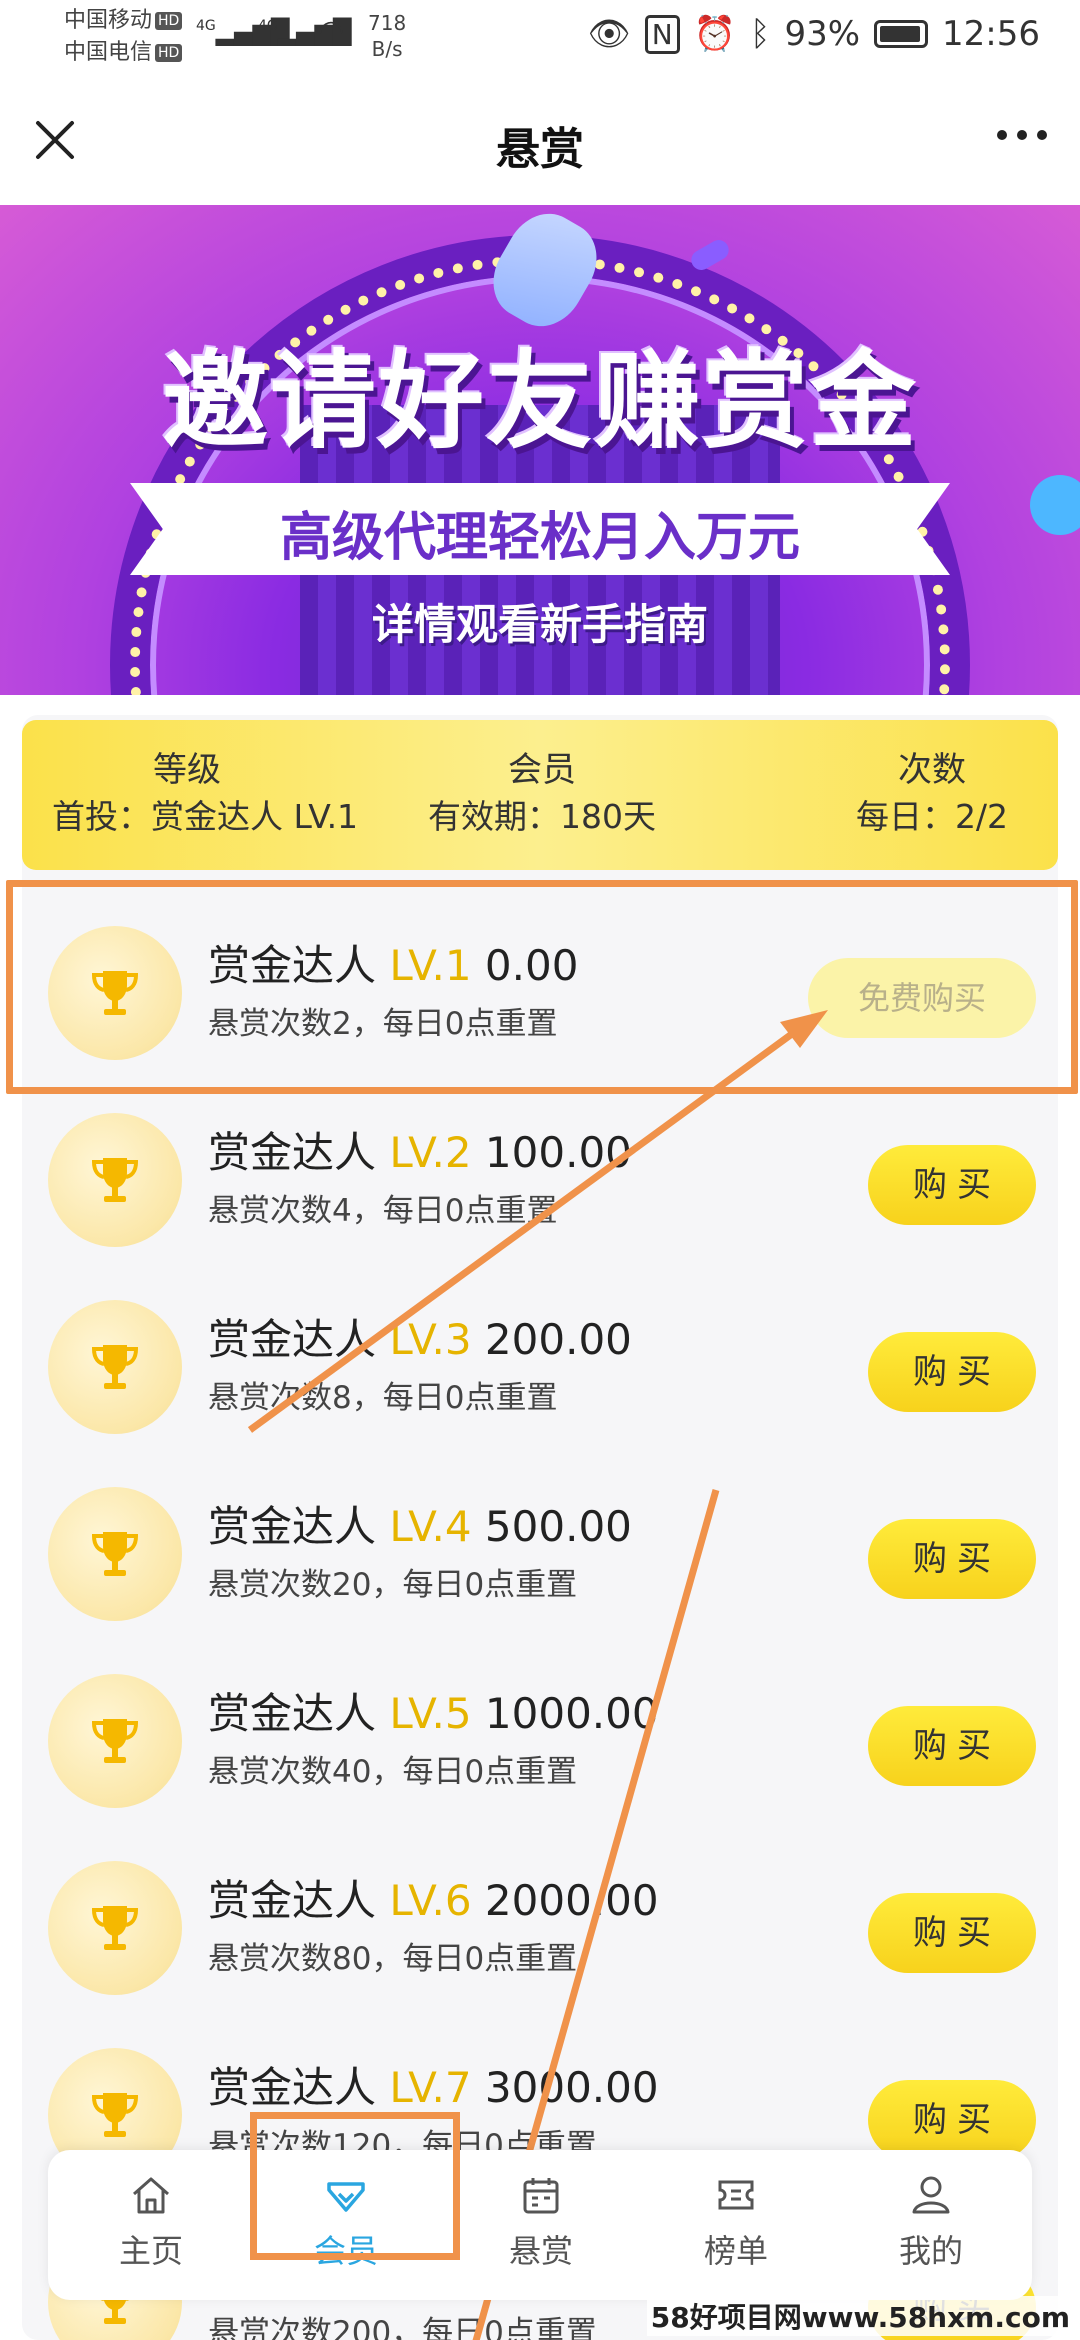  Describe the element at coordinates (804, 1029) in the screenshot. I see `annotation-arrowhead` at that location.